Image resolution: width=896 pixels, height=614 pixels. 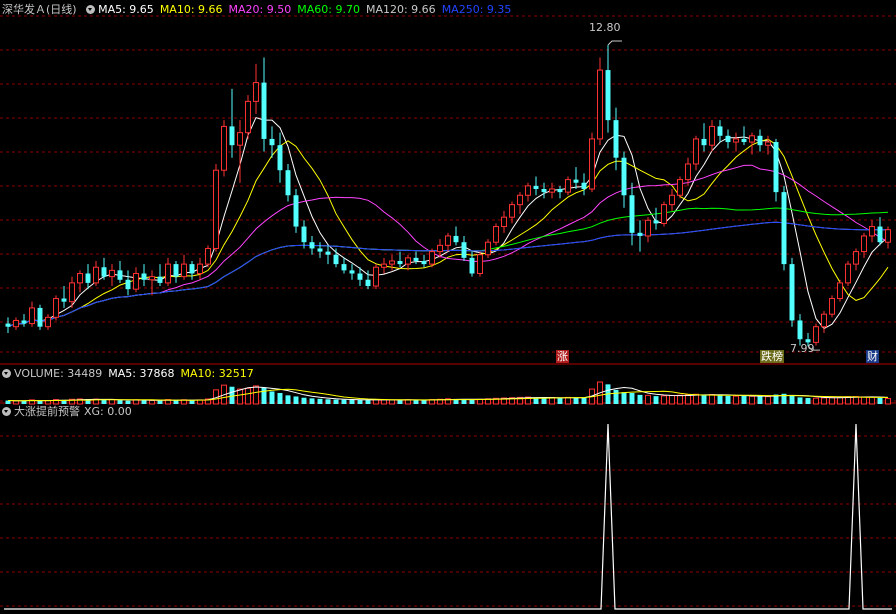 What do you see at coordinates (126, 9) in the screenshot?
I see `ma5-label: MA5: 9.65` at bounding box center [126, 9].